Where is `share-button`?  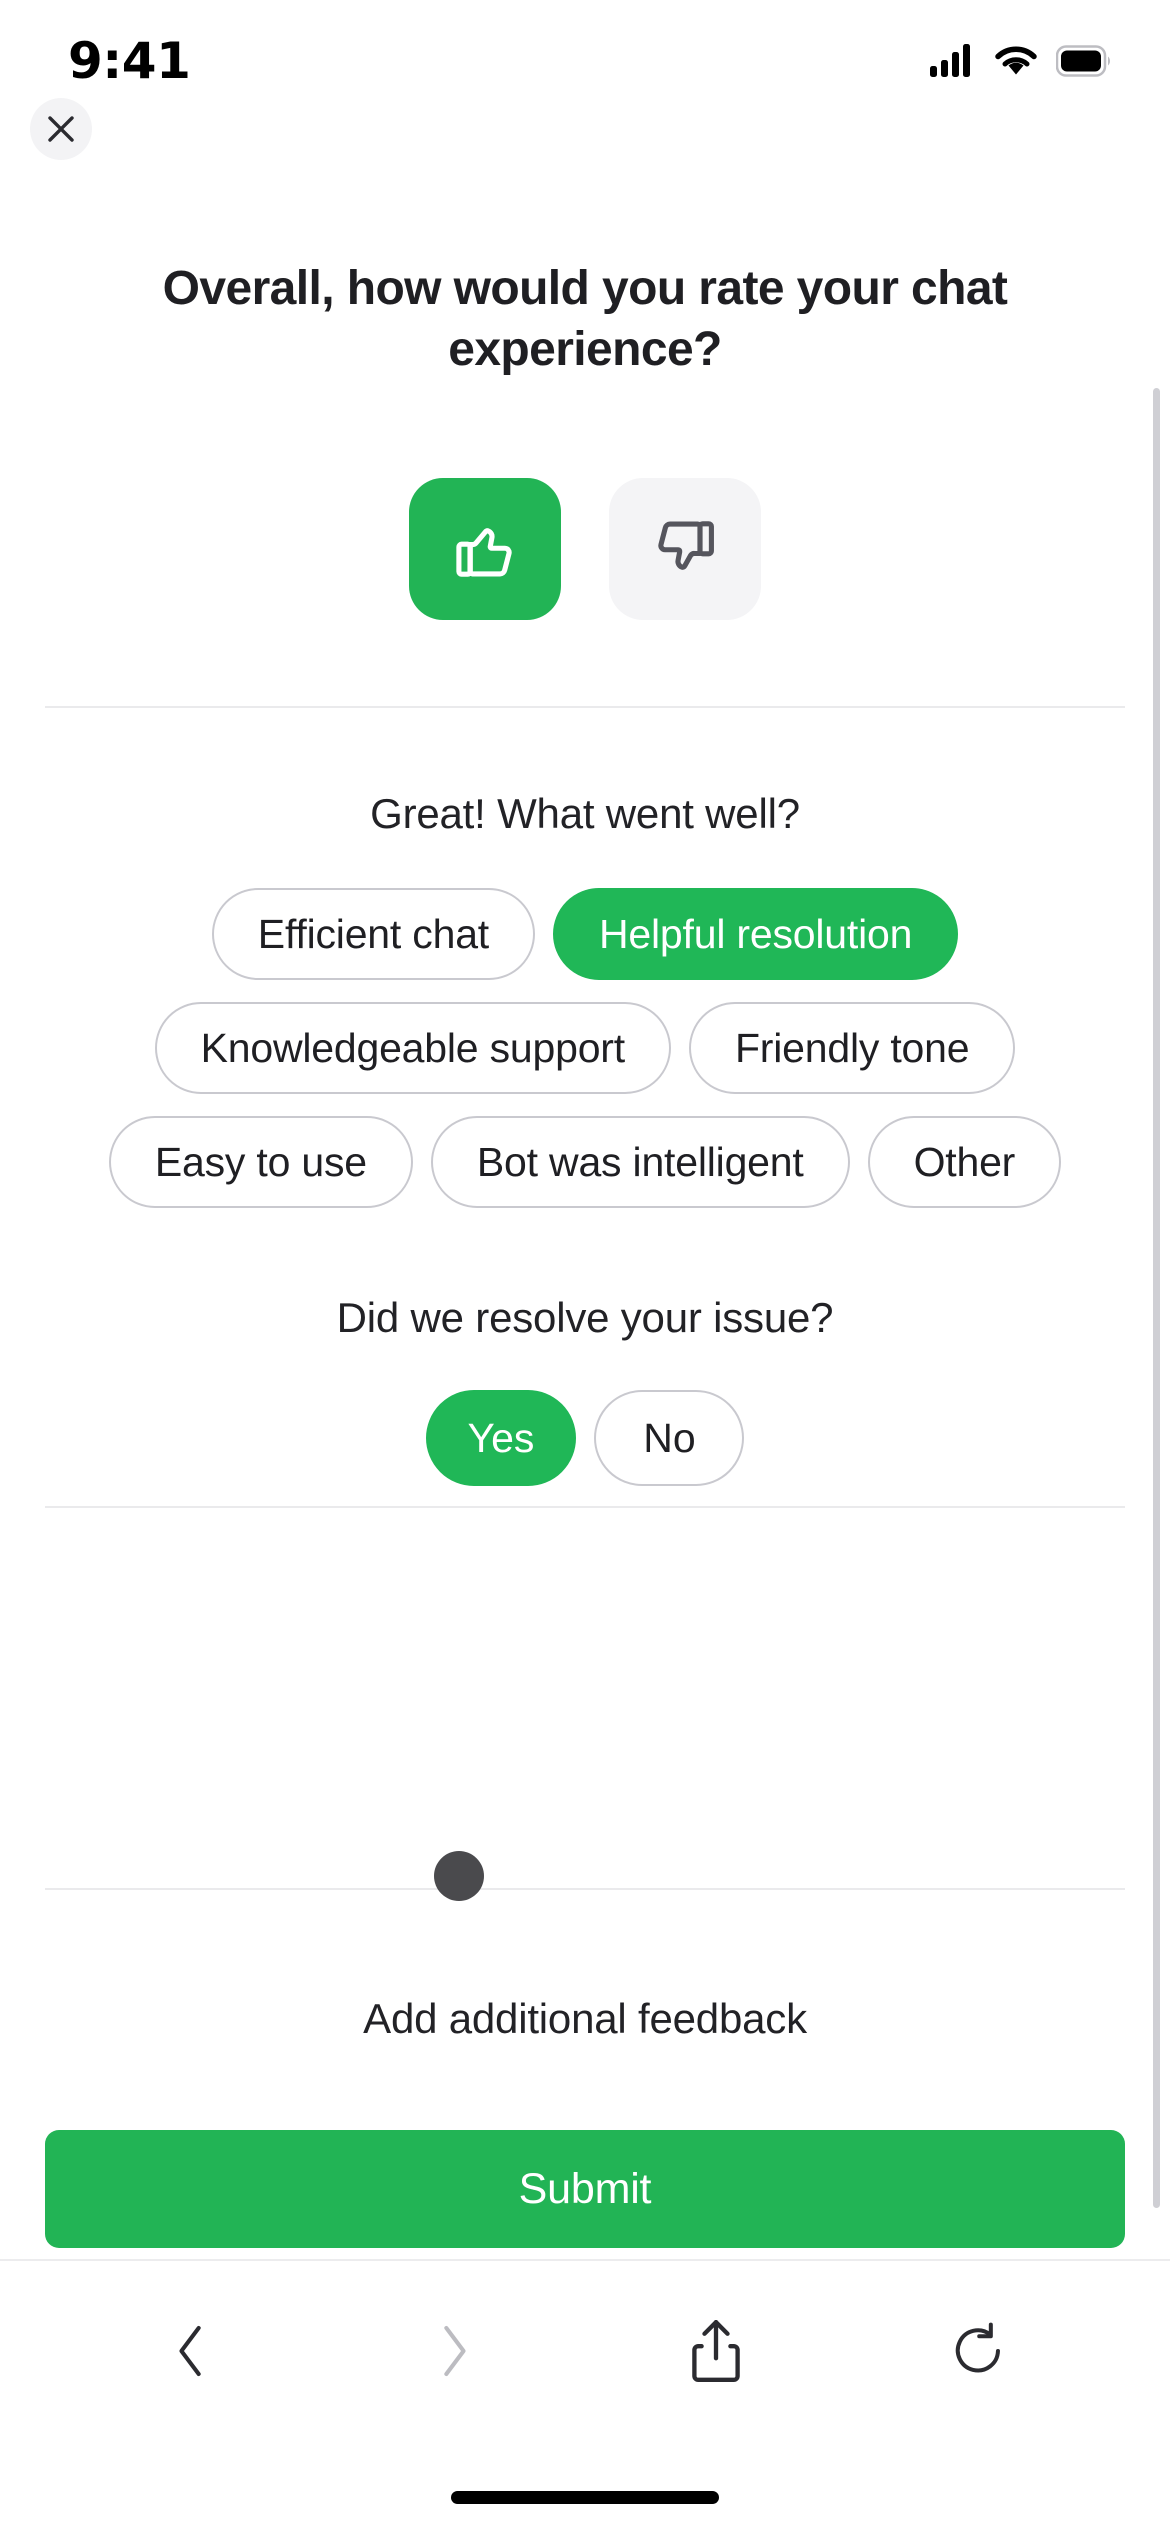 share-button is located at coordinates (716, 2351).